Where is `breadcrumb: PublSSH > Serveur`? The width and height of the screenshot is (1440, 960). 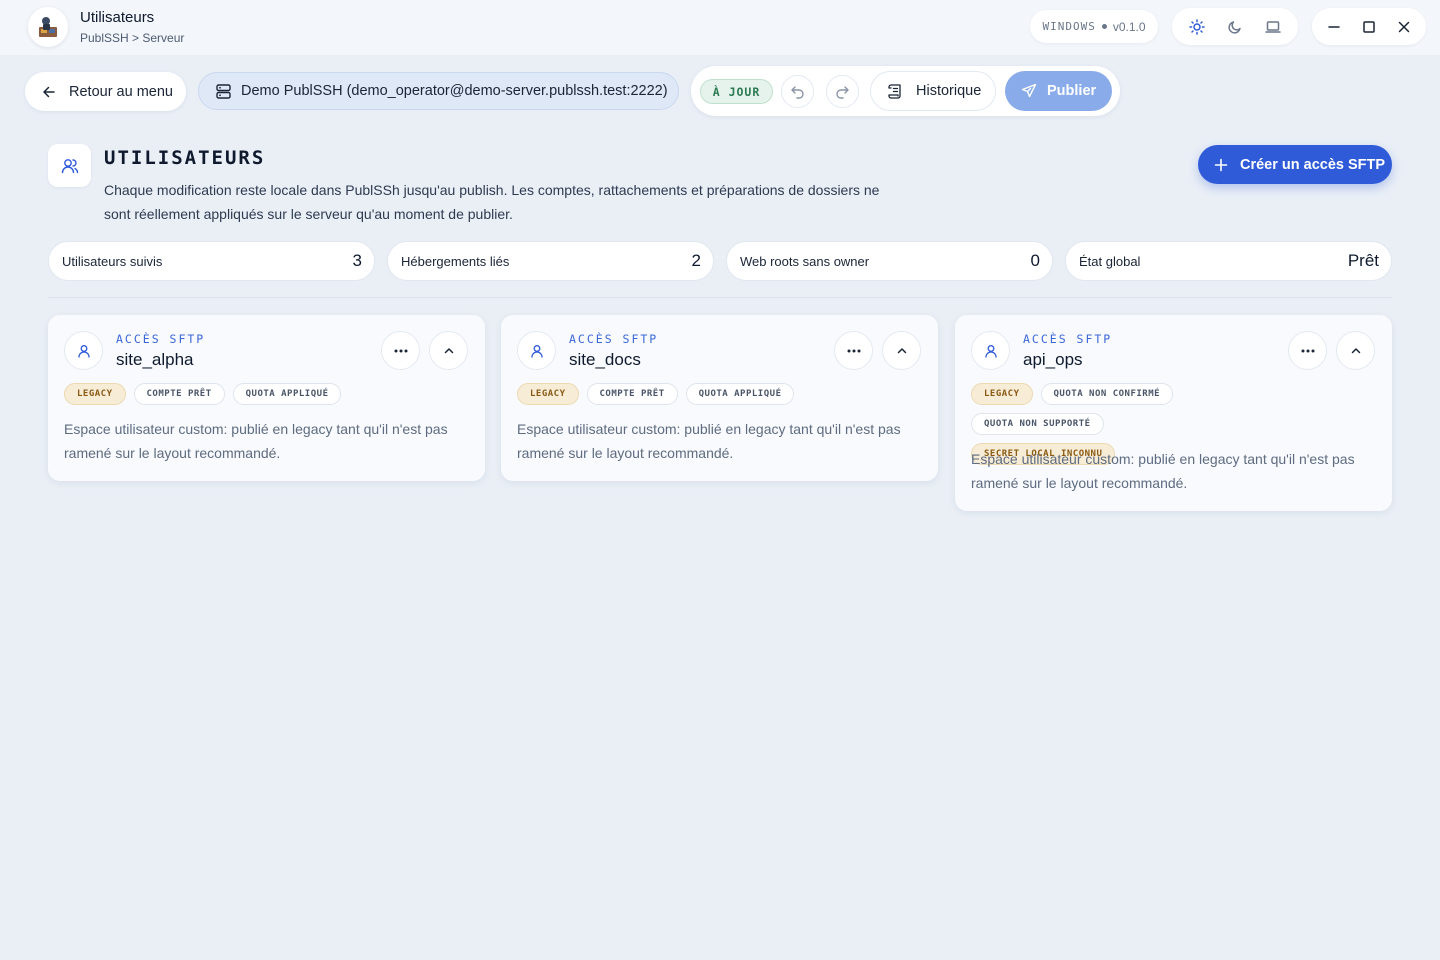 breadcrumb: PublSSH > Serveur is located at coordinates (132, 38).